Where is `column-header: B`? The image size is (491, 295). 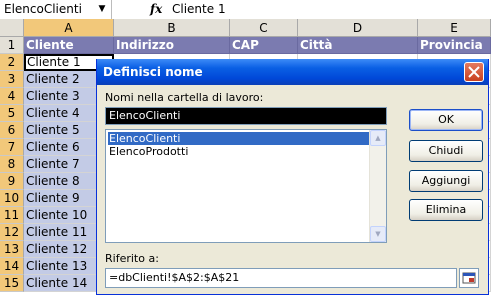
column-header: B is located at coordinates (172, 28).